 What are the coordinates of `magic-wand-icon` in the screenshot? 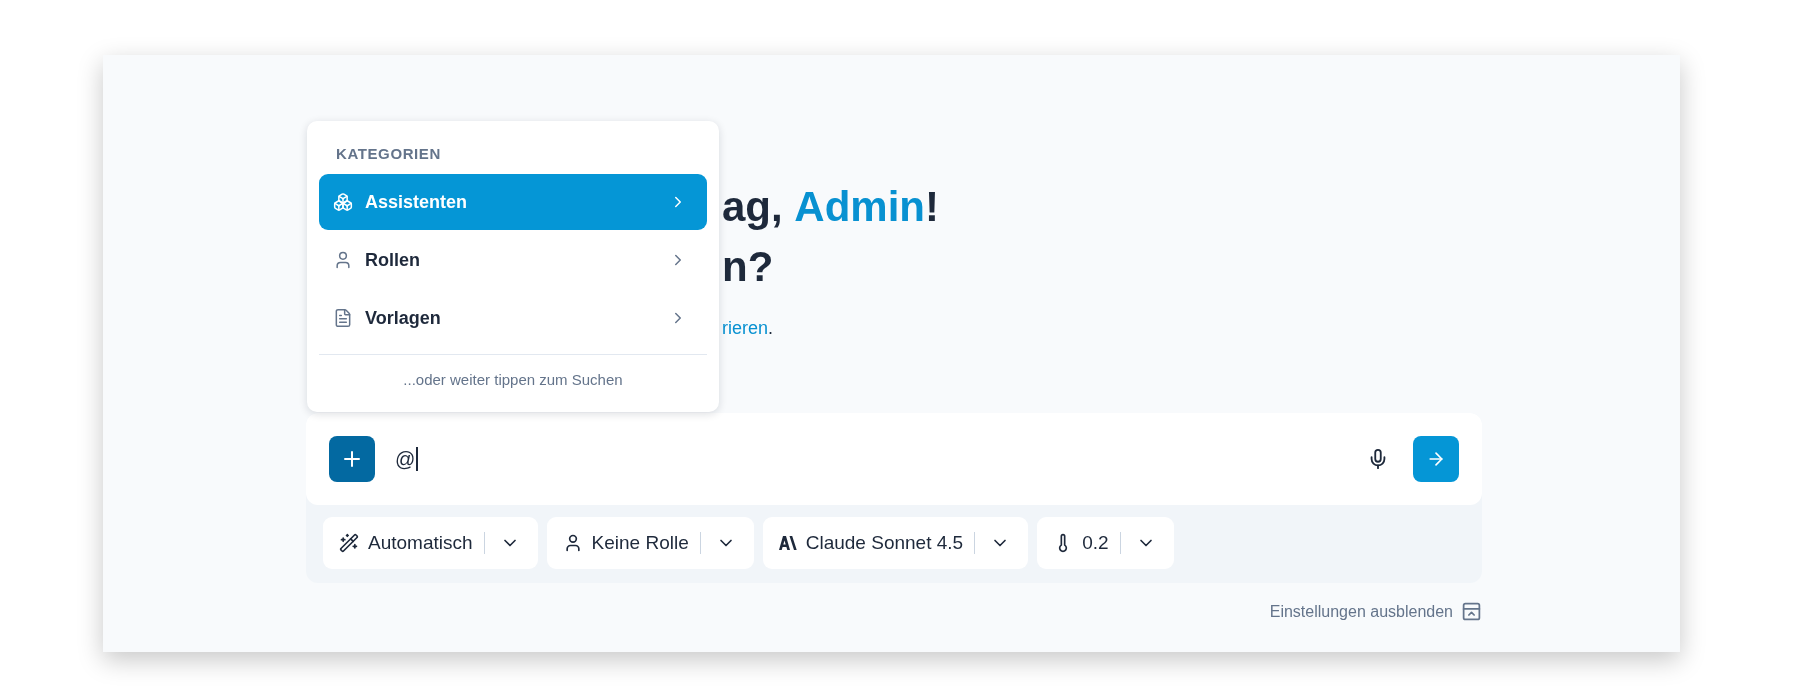 It's located at (349, 543).